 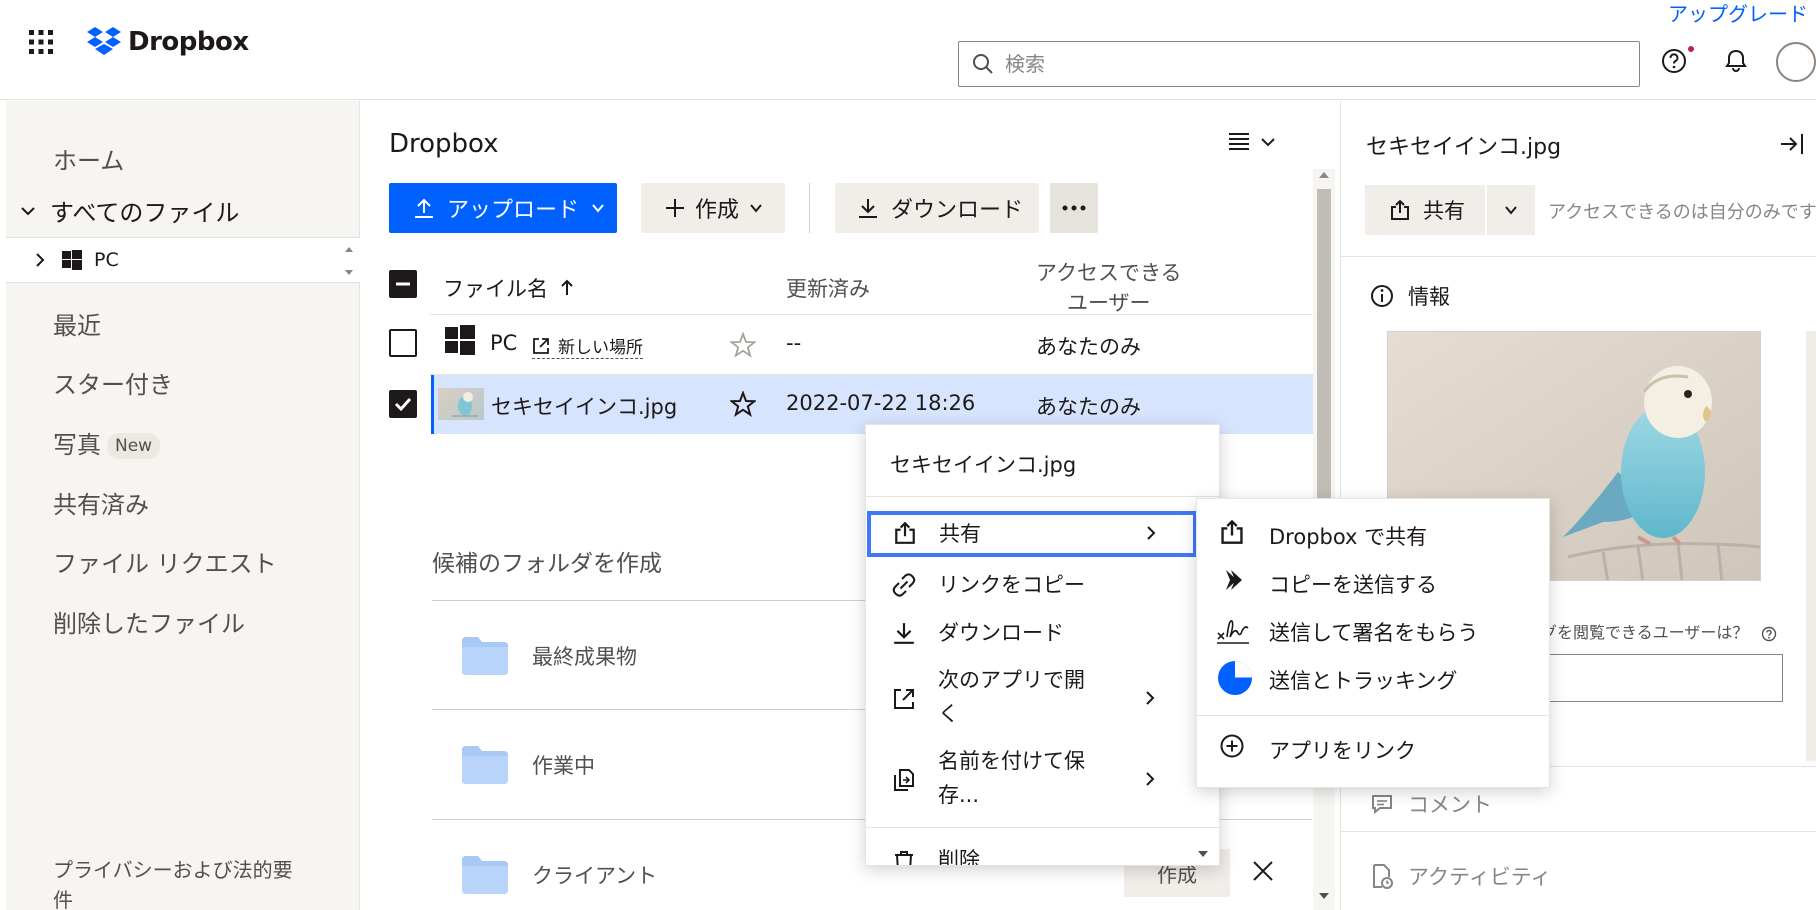 What do you see at coordinates (904, 858) in the screenshot?
I see `trash-icon` at bounding box center [904, 858].